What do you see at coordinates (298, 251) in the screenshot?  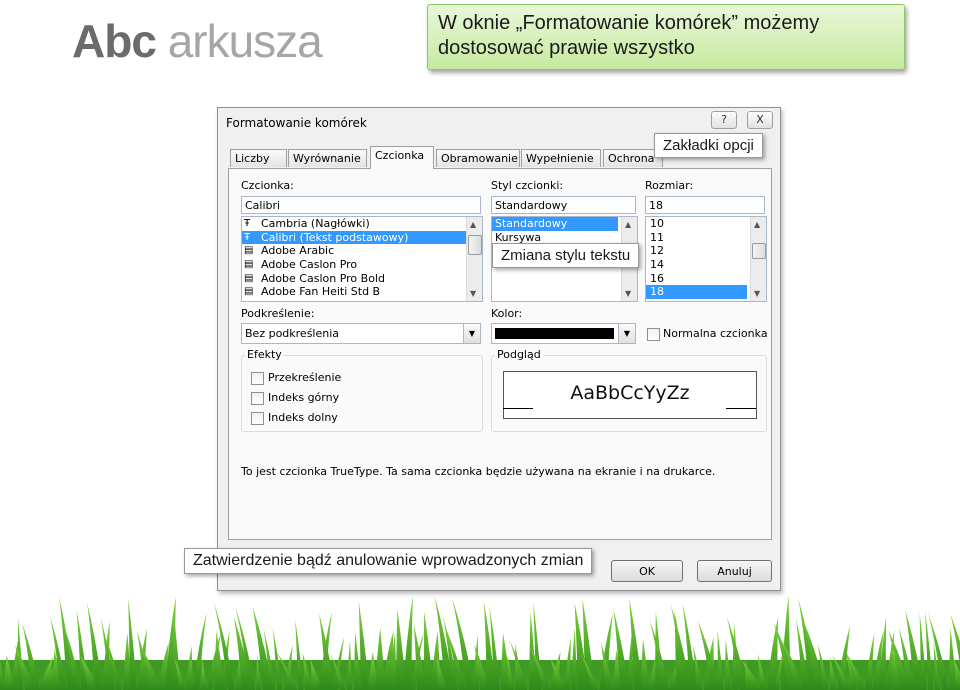 I see `font-item-label: Adobe Arabic` at bounding box center [298, 251].